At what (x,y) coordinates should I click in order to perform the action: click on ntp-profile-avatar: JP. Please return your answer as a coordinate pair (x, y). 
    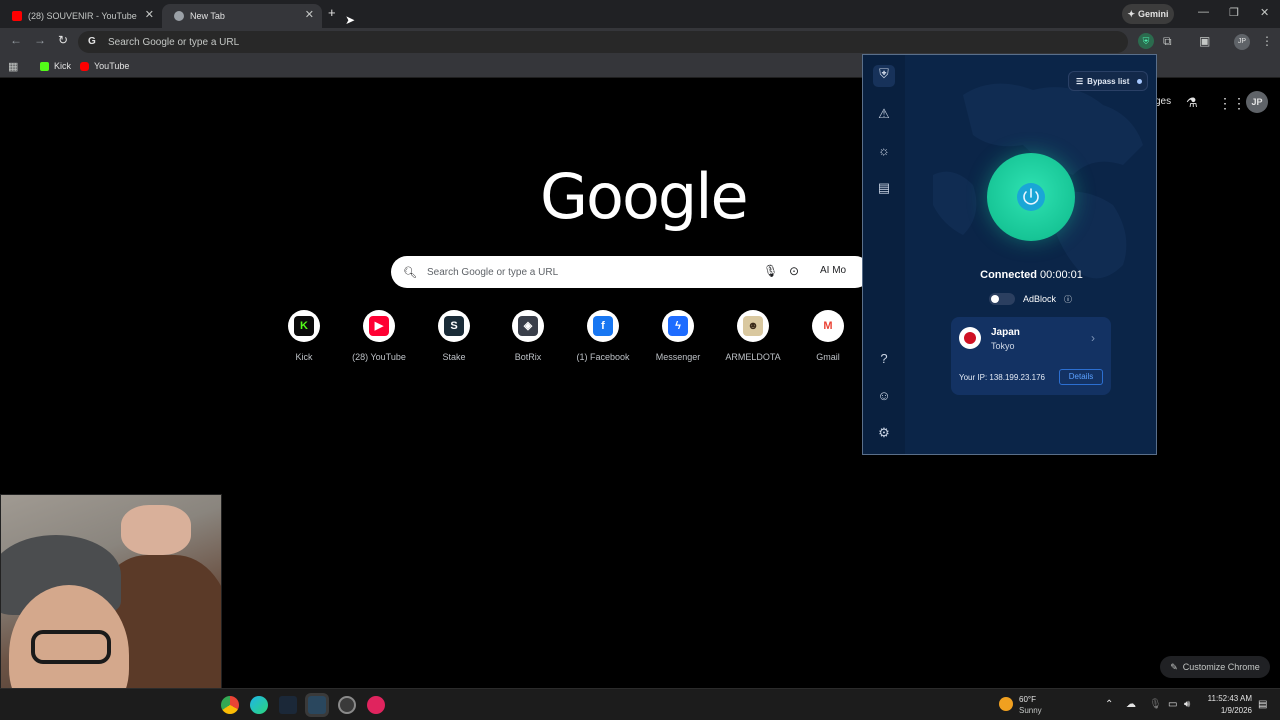
    Looking at the image, I should click on (1257, 102).